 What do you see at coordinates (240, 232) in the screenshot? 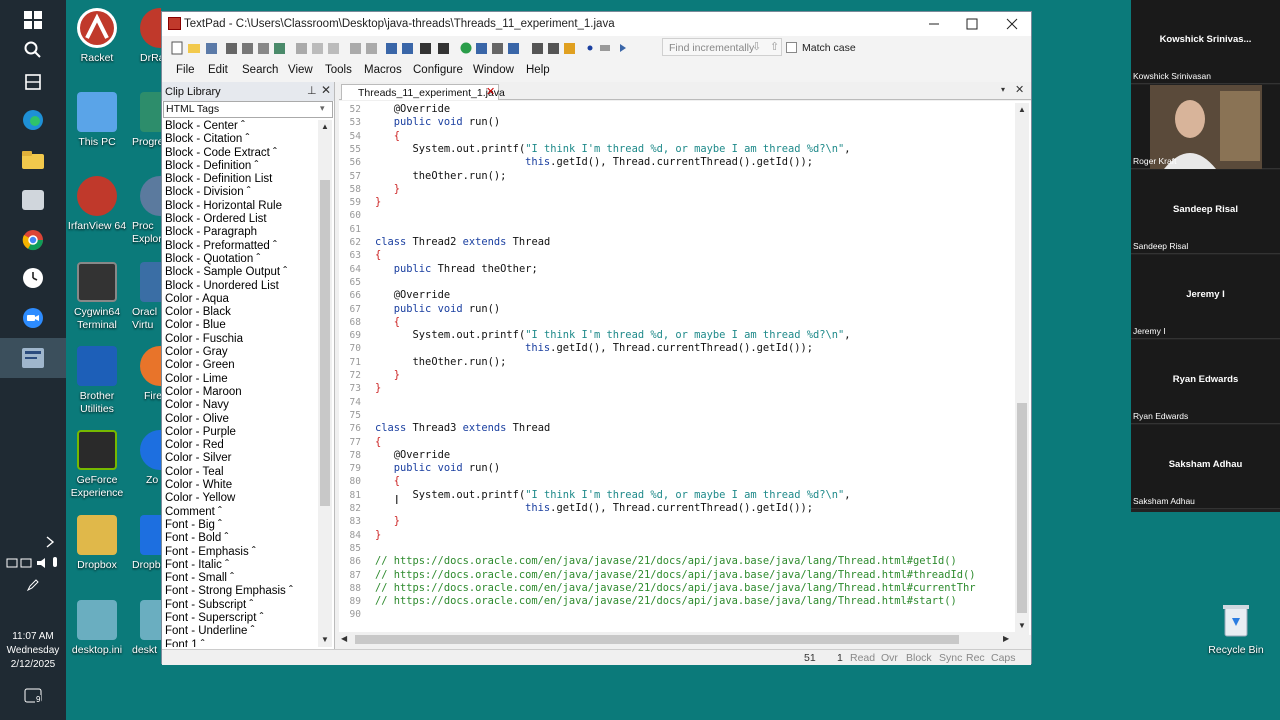
I see `clip-library-item: Block - Paragraph` at bounding box center [240, 232].